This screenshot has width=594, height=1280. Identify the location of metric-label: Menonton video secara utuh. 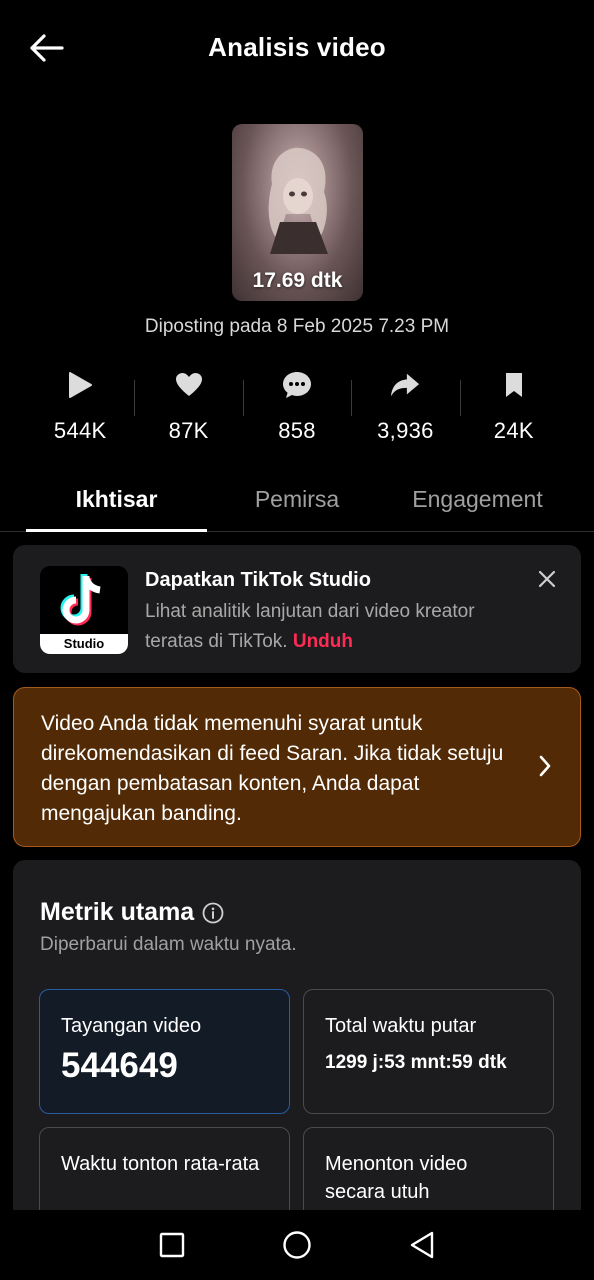
(396, 1178).